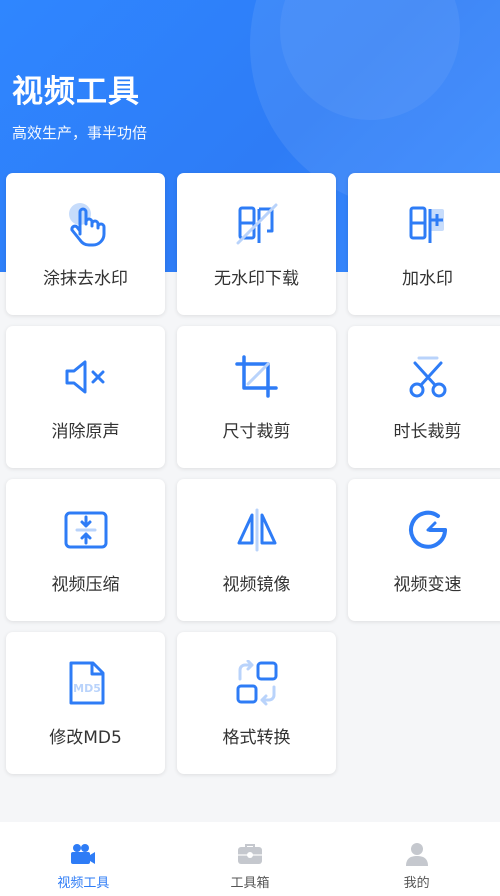 The height and width of the screenshot is (896, 500). What do you see at coordinates (250, 854) in the screenshot?
I see `toolbox-icon` at bounding box center [250, 854].